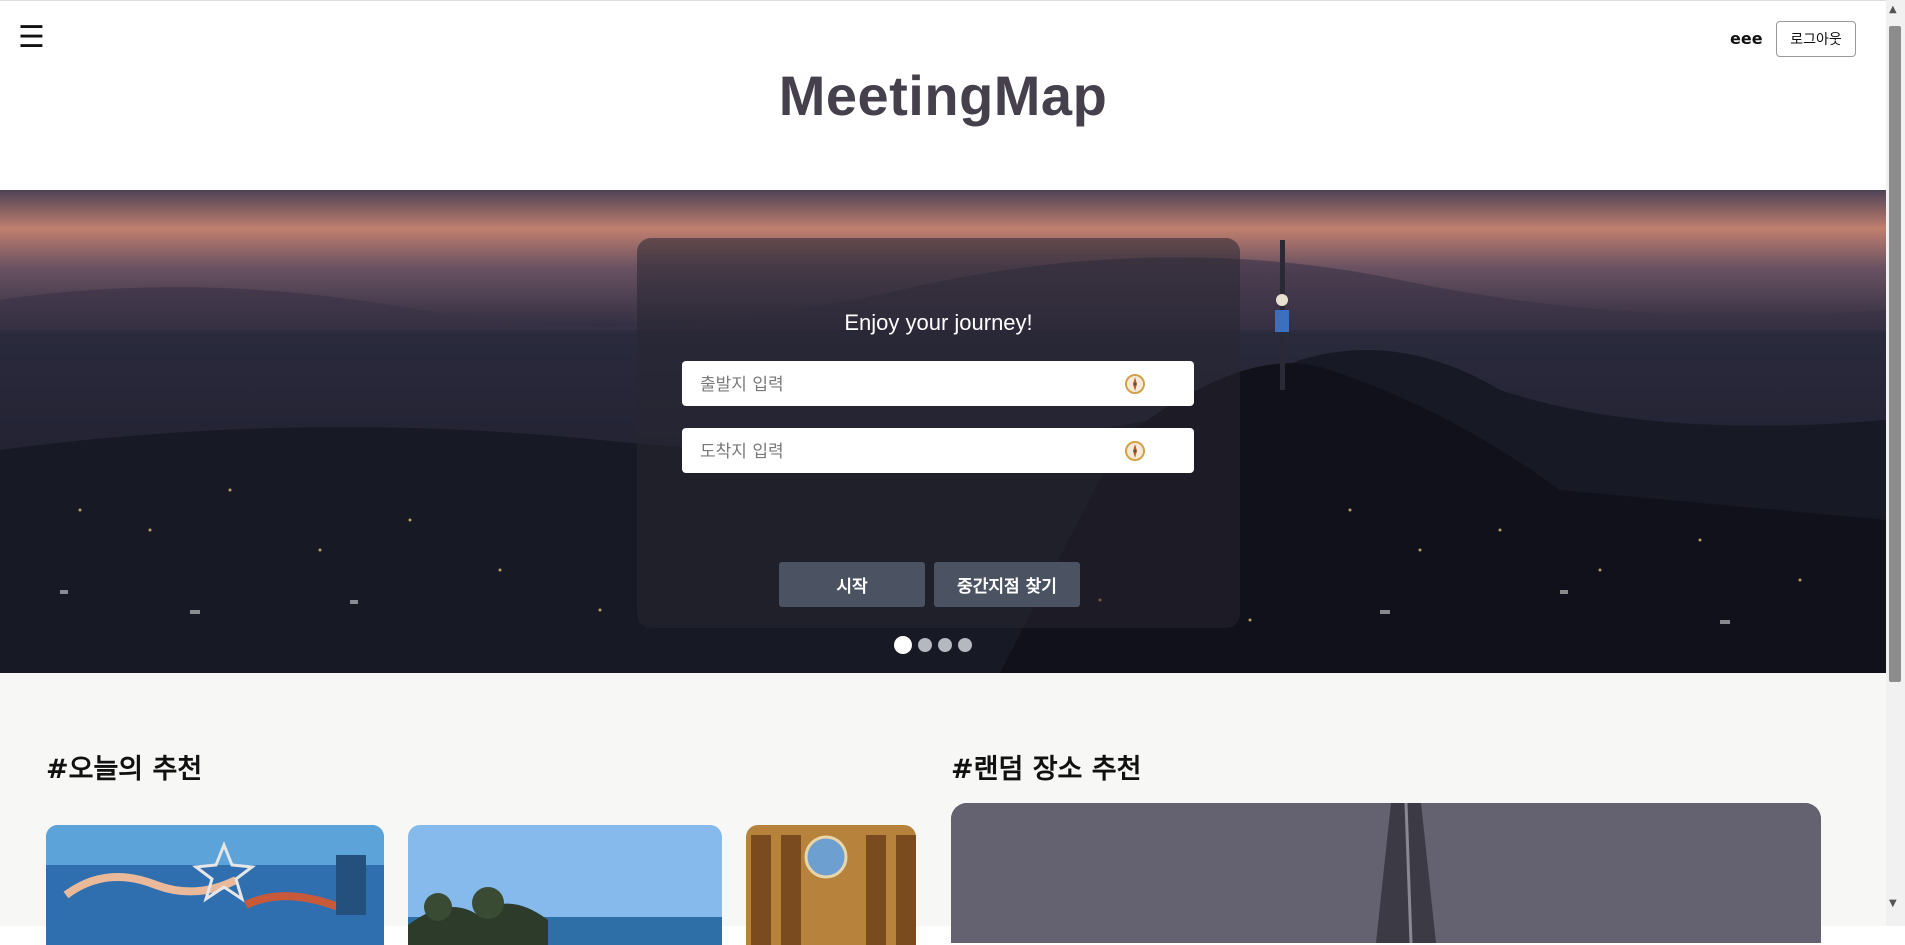  What do you see at coordinates (1046, 769) in the screenshot?
I see `random-place-title: #랜덤 장소 추천` at bounding box center [1046, 769].